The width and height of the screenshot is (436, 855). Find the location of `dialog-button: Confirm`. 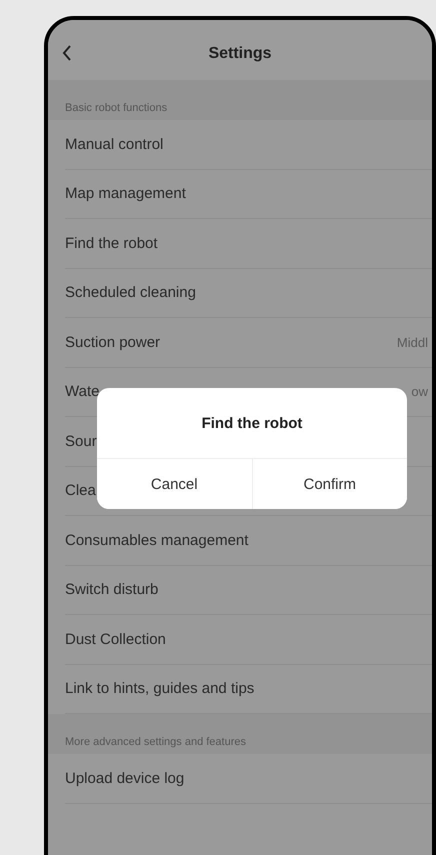

dialog-button: Confirm is located at coordinates (329, 484).